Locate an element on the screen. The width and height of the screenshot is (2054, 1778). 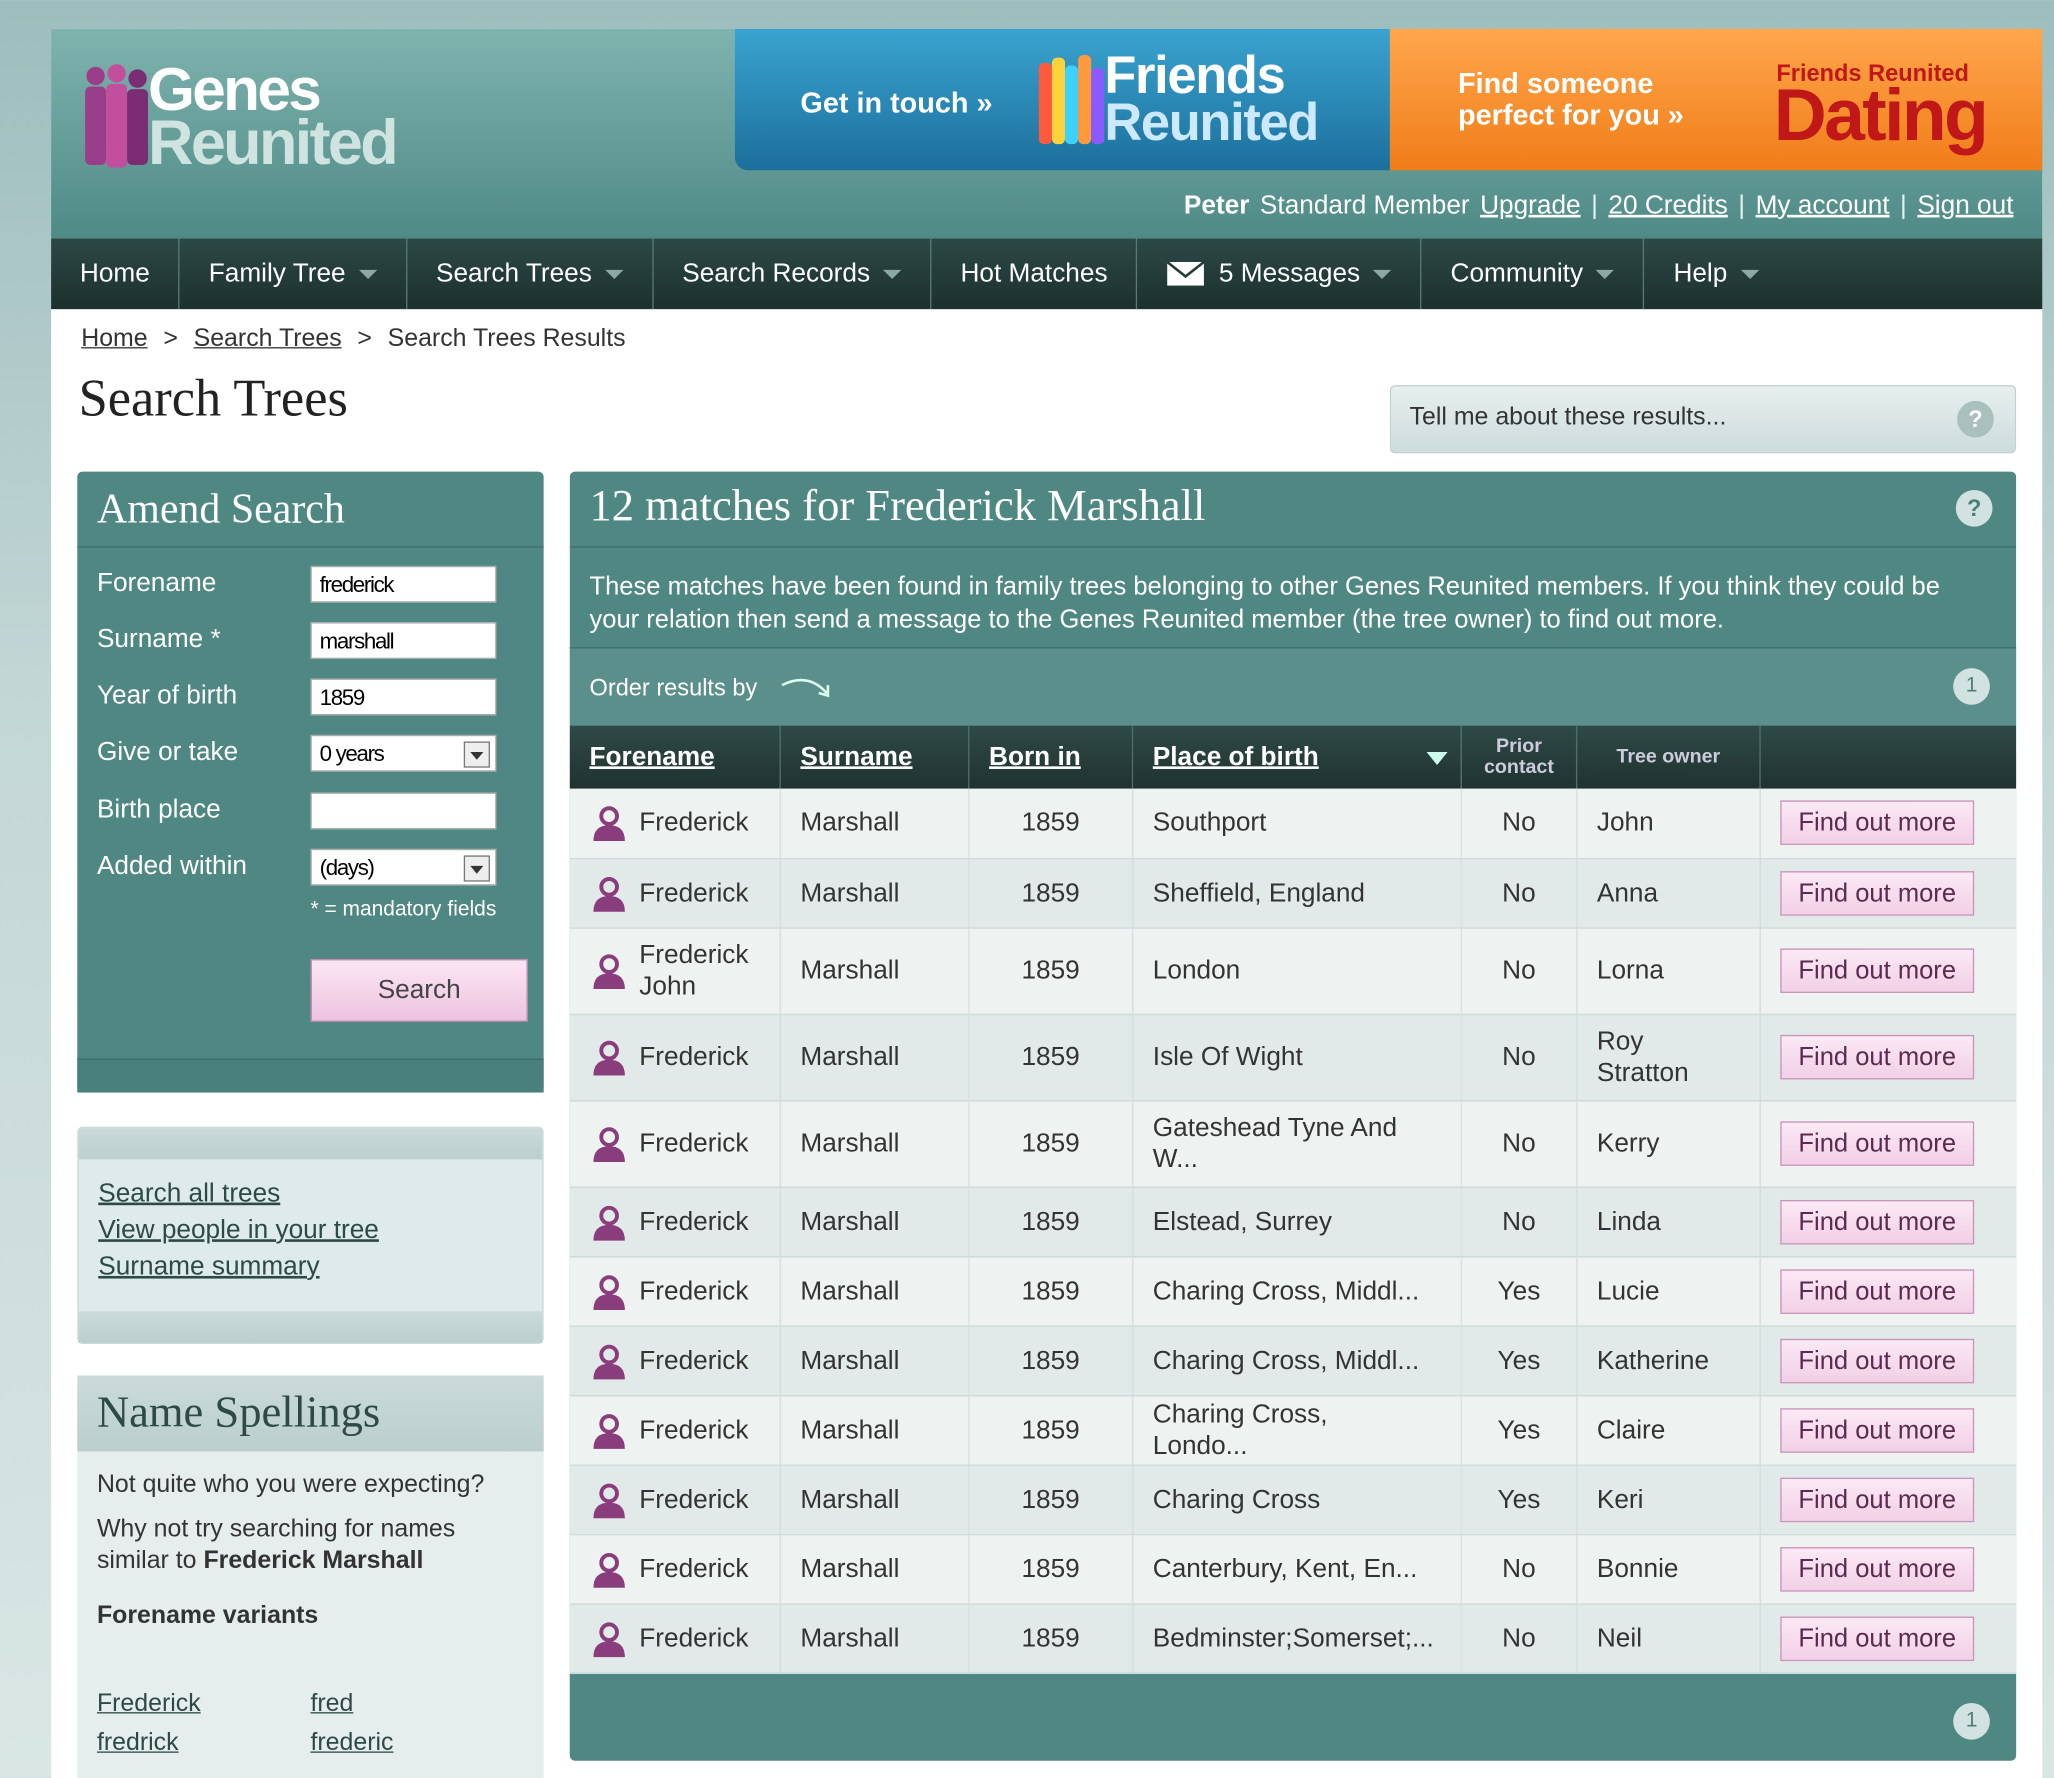
sort-place-link: Place of birth is located at coordinates (1236, 756).